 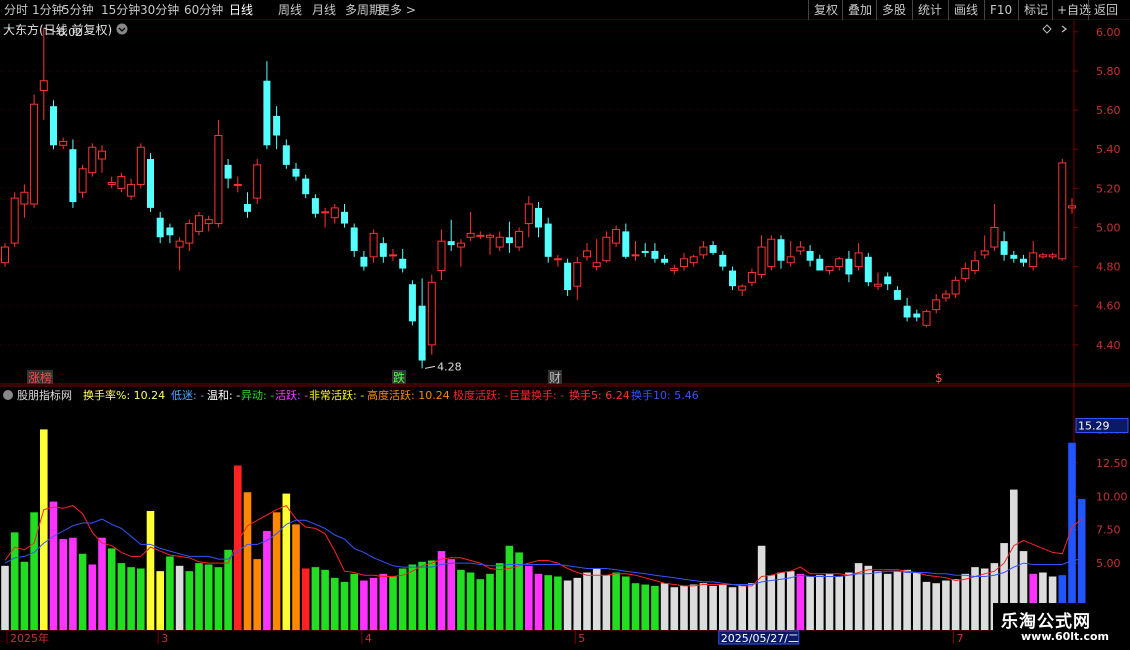 What do you see at coordinates (894, 10) in the screenshot?
I see `toolbar-button-2: 多股` at bounding box center [894, 10].